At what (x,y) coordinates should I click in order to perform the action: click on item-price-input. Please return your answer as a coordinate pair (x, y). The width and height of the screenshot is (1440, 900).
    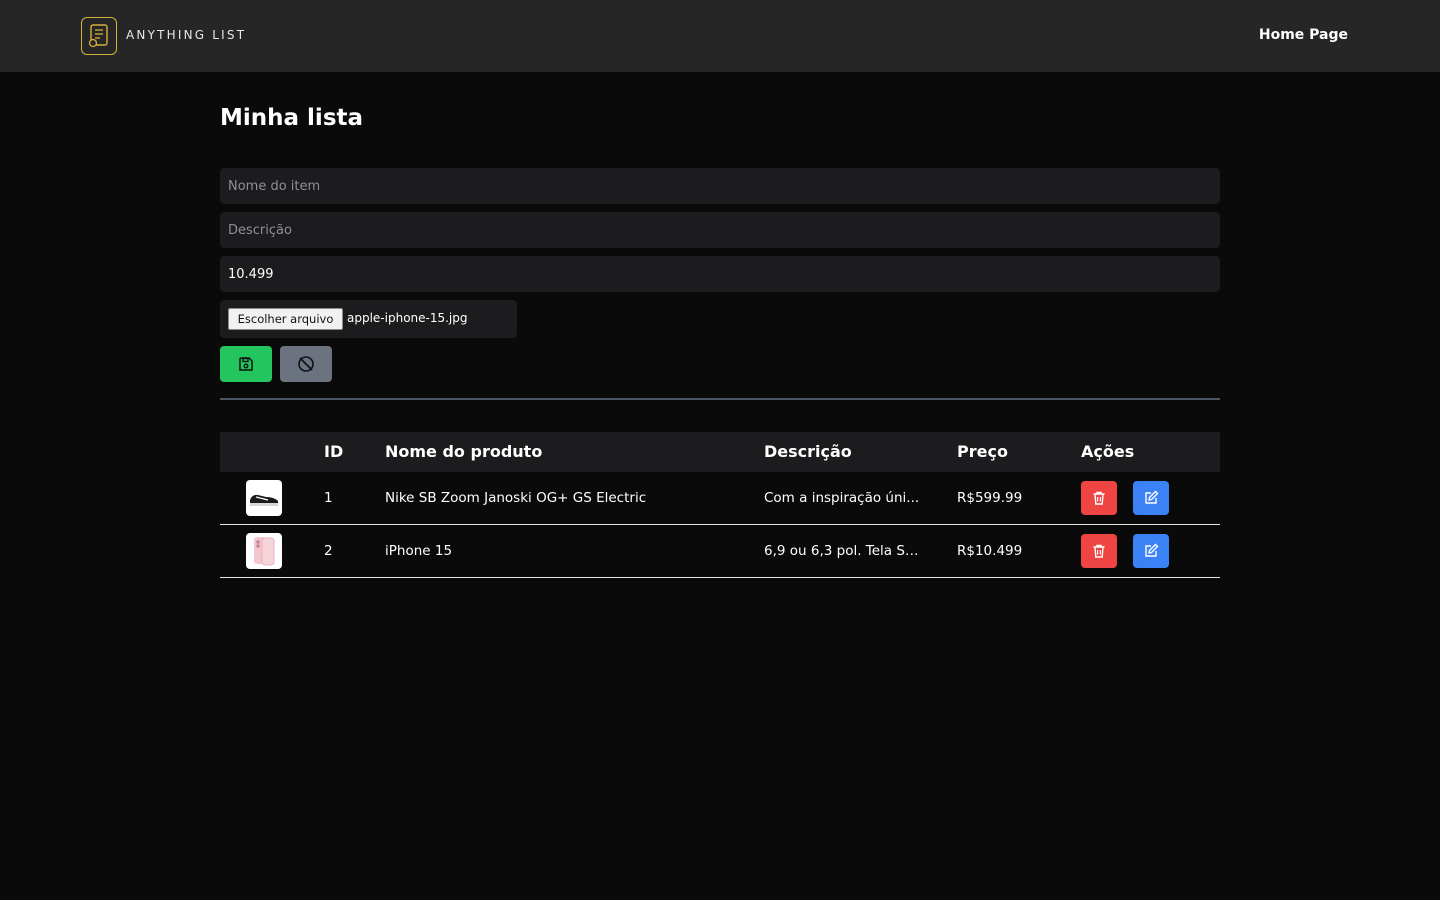
    Looking at the image, I should click on (720, 274).